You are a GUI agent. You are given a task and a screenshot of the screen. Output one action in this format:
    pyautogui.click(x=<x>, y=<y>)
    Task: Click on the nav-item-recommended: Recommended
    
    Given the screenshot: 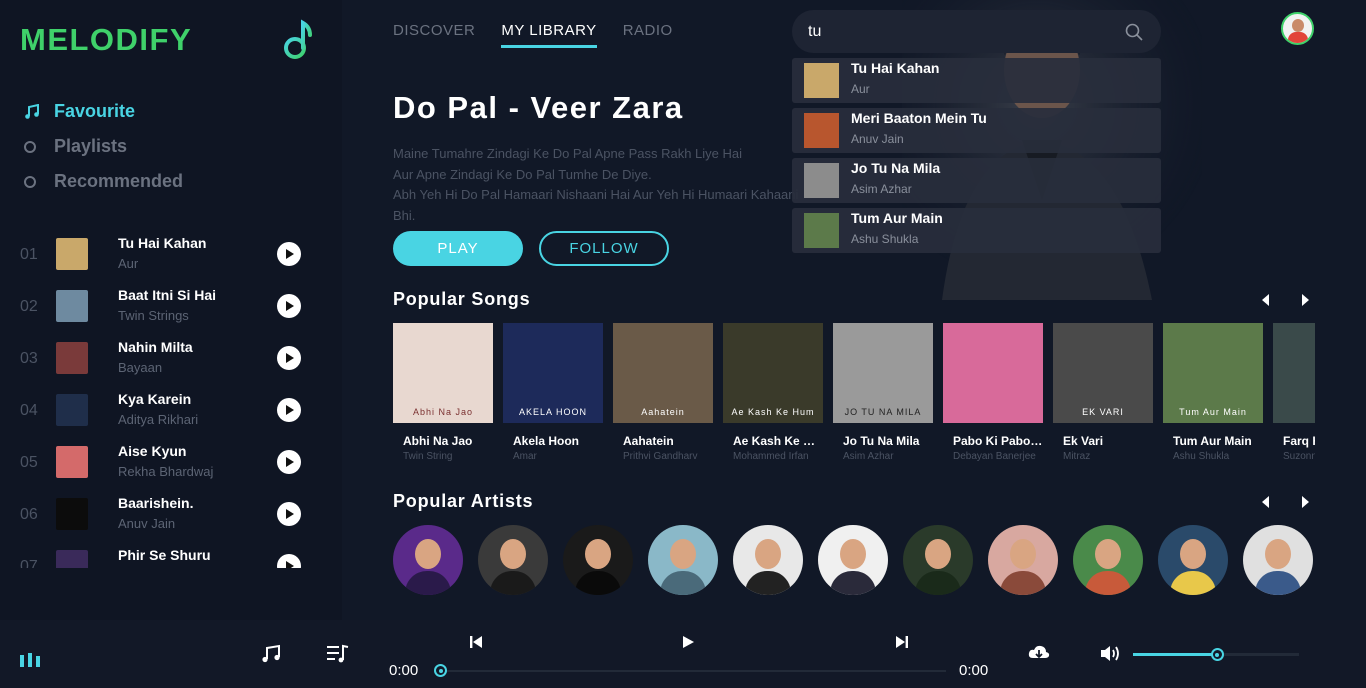 What is the action you would take?
    pyautogui.click(x=101, y=181)
    